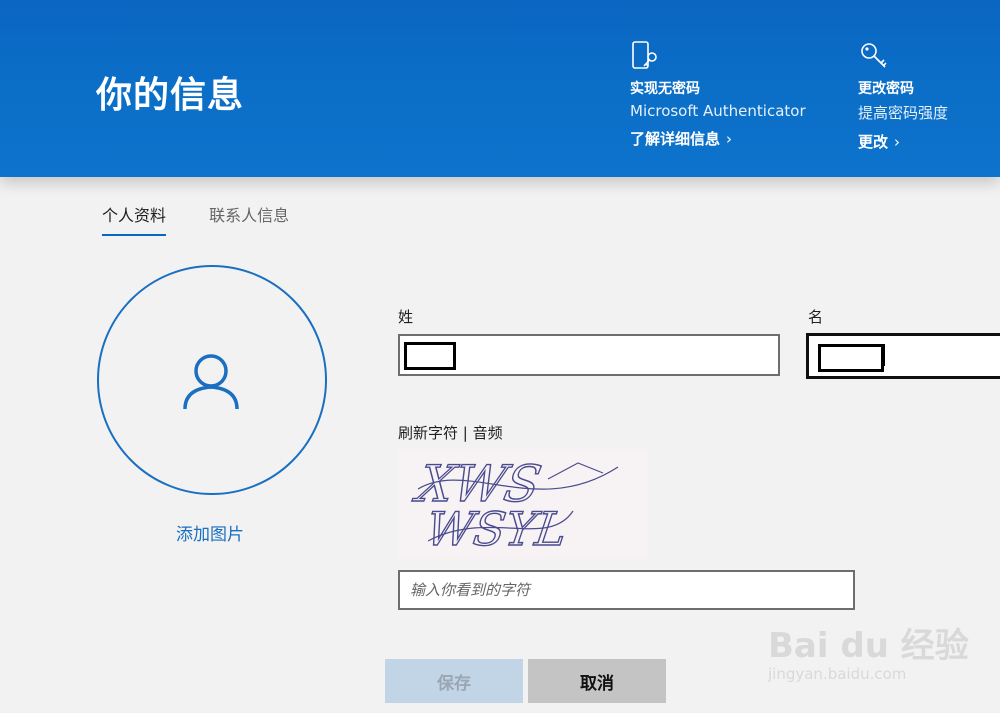 This screenshot has width=1000, height=713. What do you see at coordinates (874, 55) in the screenshot?
I see `key-icon` at bounding box center [874, 55].